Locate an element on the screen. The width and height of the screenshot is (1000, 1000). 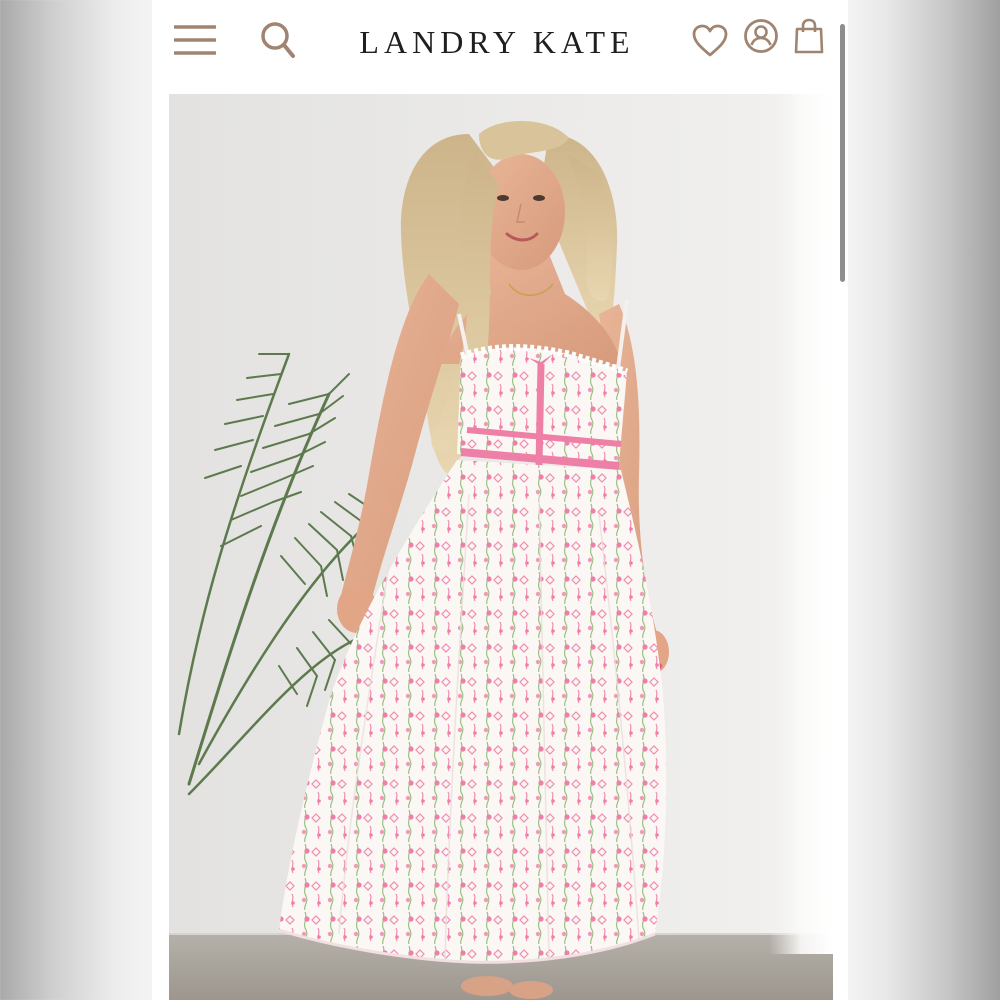
menu-icon is located at coordinates (195, 40).